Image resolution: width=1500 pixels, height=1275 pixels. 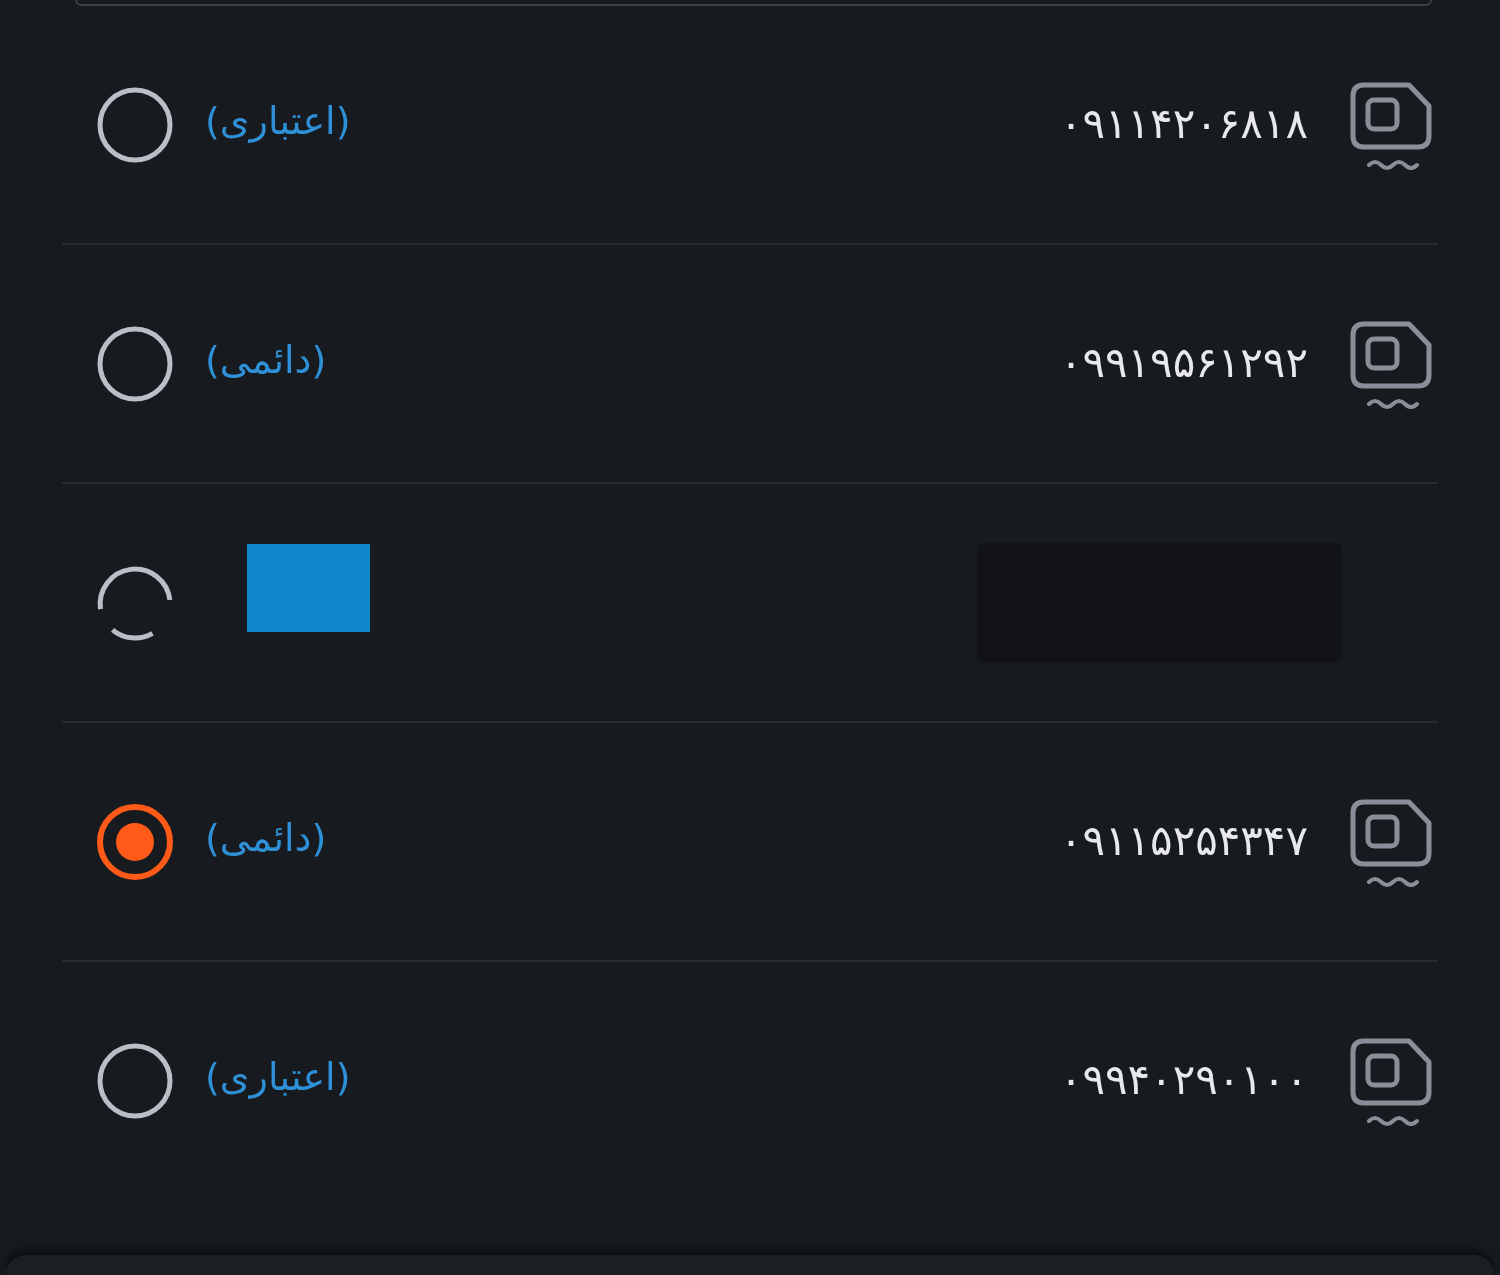 I want to click on phone-number: ۰۹۱۱۵۲۵۴۳۴۷, so click(x=1183, y=841).